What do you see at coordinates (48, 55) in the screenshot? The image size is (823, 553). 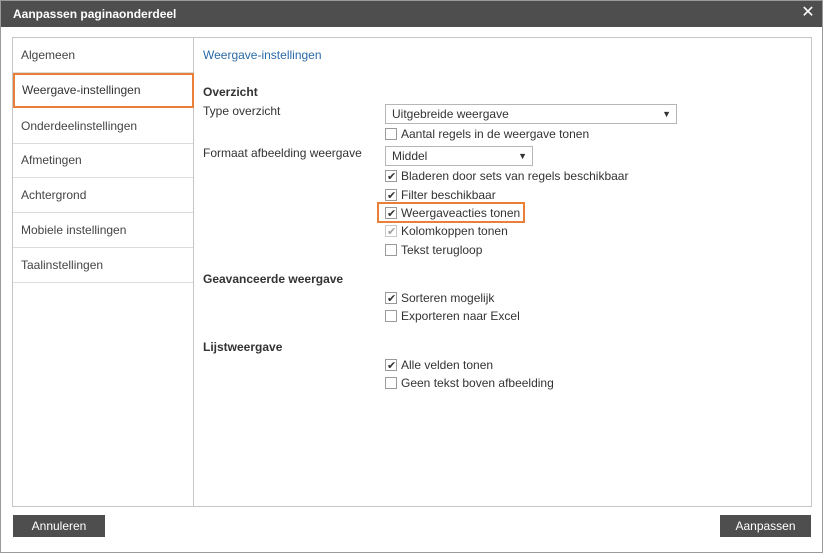 I see `sidebar-item-label: Algemeen` at bounding box center [48, 55].